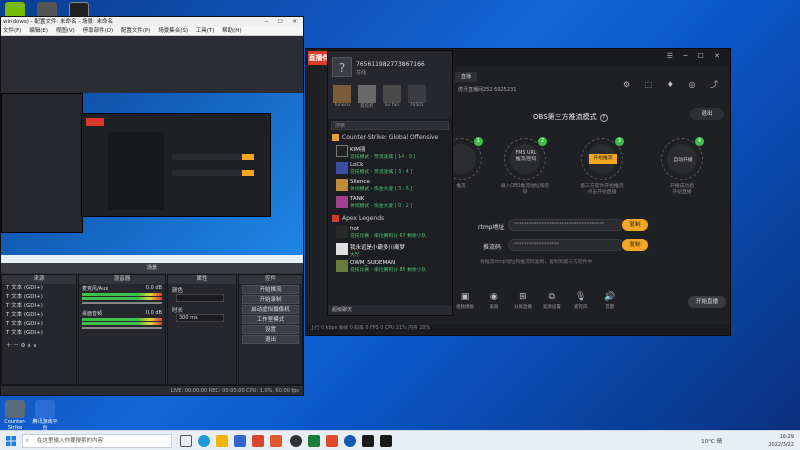  Describe the element at coordinates (390, 266) in the screenshot. I see `player-row: OWM_SUDEMAN 竞技比赛 - 排位赛积分 85 剩余小队` at that location.